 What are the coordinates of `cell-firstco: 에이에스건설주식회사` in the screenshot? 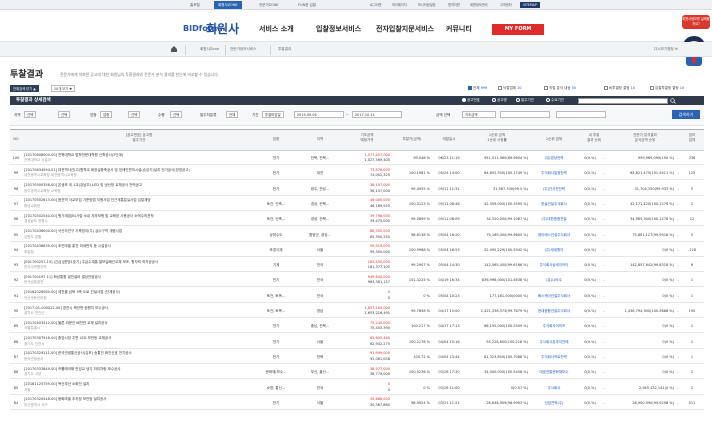 It's located at (554, 235).